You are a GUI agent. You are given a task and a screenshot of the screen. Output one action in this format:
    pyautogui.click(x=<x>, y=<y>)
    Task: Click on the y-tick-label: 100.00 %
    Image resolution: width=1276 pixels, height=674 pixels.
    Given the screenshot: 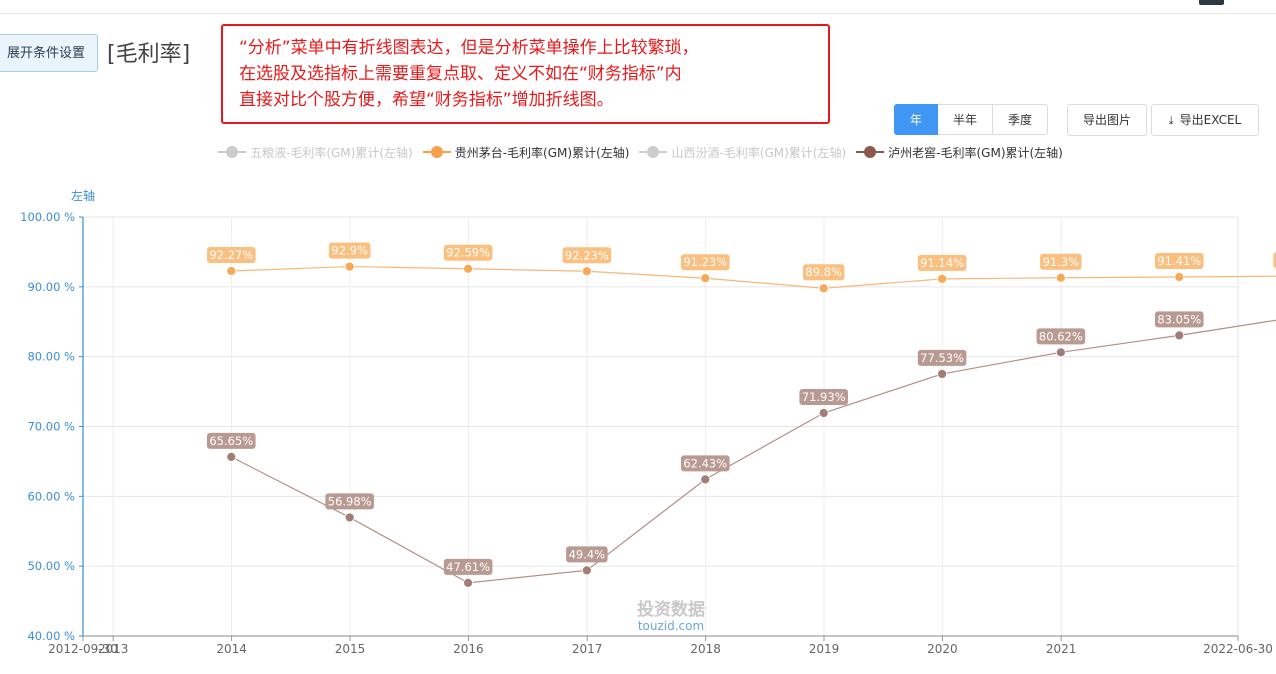 What is the action you would take?
    pyautogui.click(x=47, y=217)
    